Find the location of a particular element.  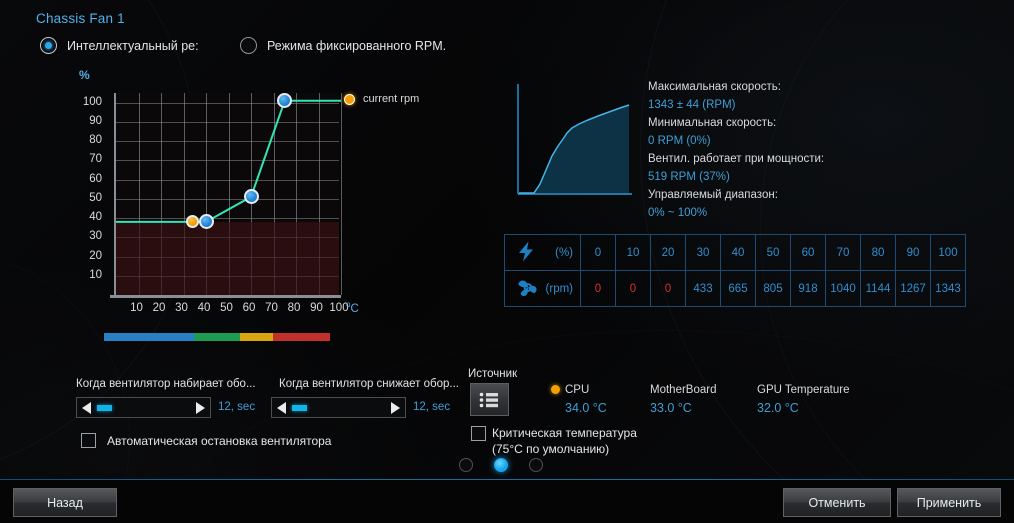

chart-plot-area is located at coordinates (228, 194).